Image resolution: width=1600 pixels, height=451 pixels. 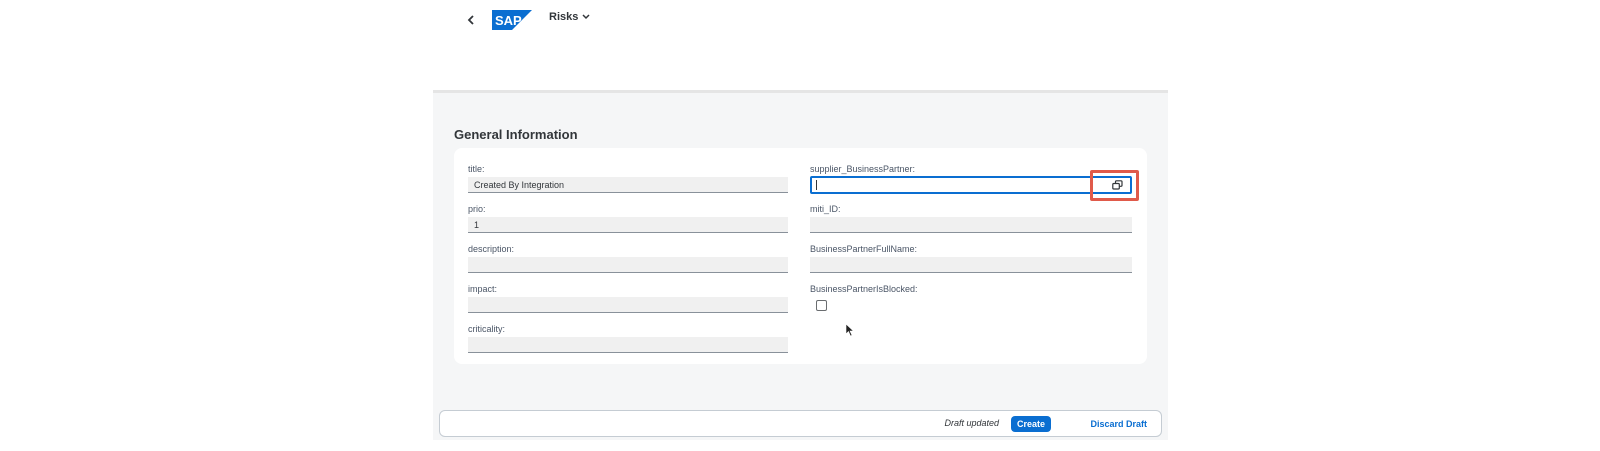 What do you see at coordinates (1114, 185) in the screenshot?
I see `annotation-highlight-box` at bounding box center [1114, 185].